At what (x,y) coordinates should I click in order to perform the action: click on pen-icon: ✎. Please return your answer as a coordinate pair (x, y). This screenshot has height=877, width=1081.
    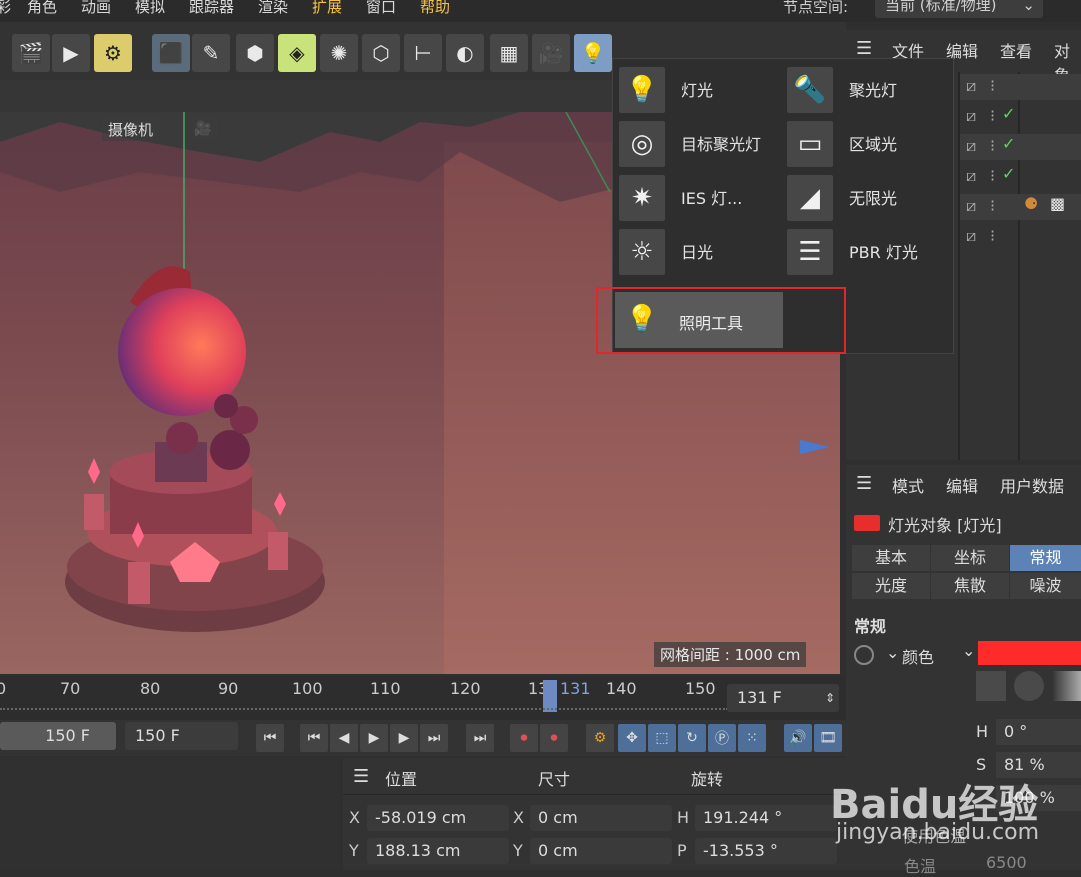
    Looking at the image, I should click on (211, 53).